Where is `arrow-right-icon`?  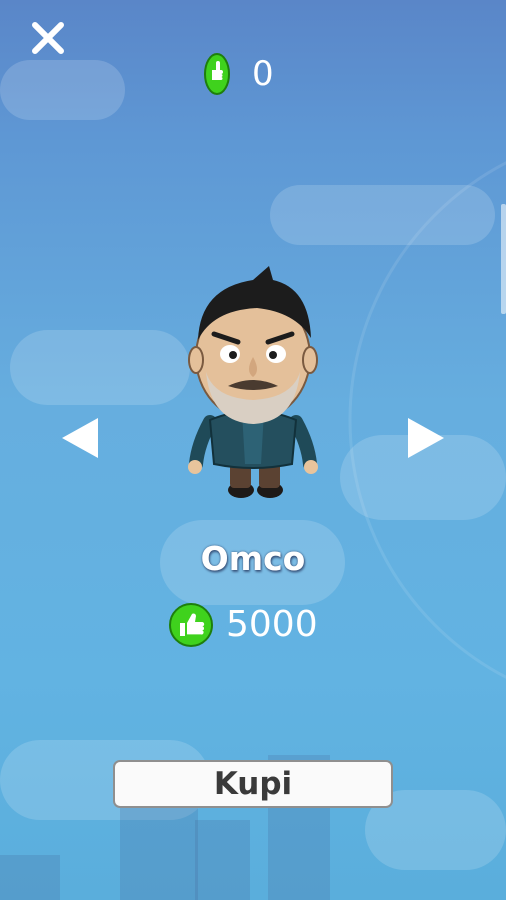 arrow-right-icon is located at coordinates (426, 438).